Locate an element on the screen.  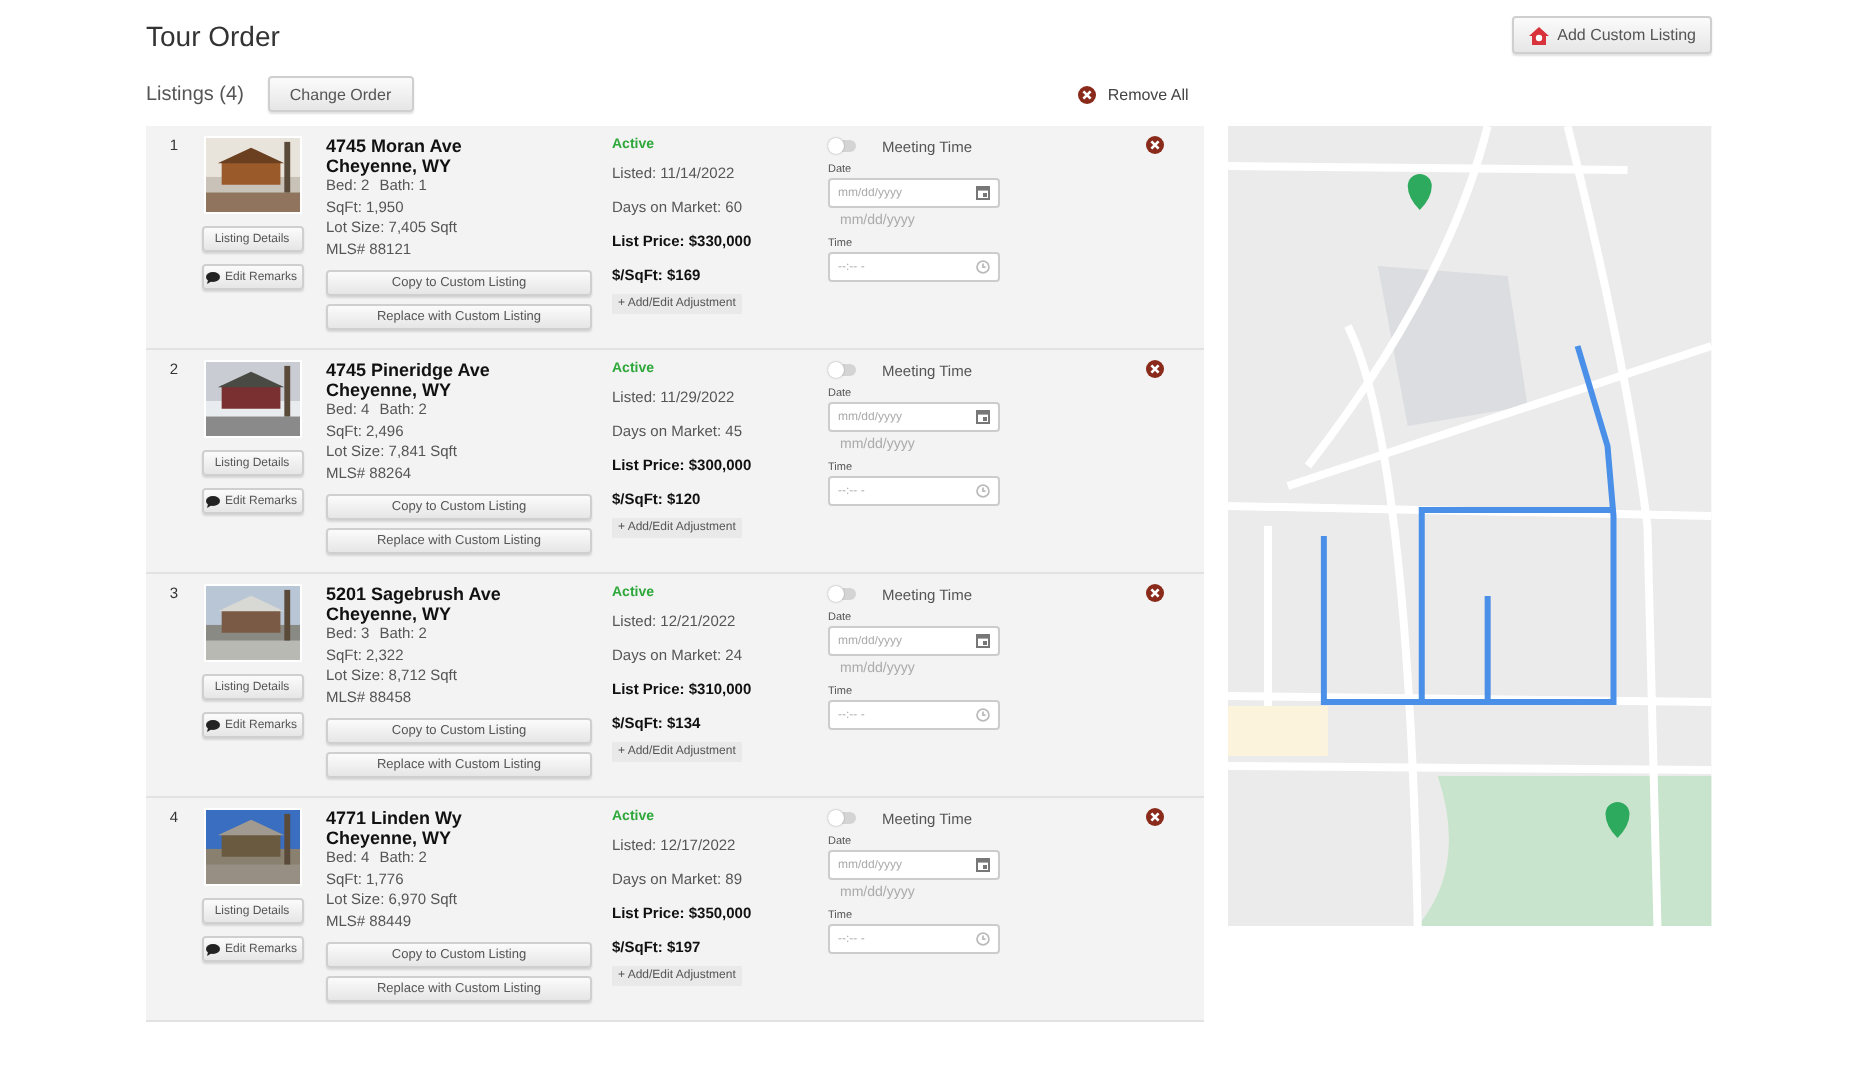
close-icon is located at coordinates (1086, 94).